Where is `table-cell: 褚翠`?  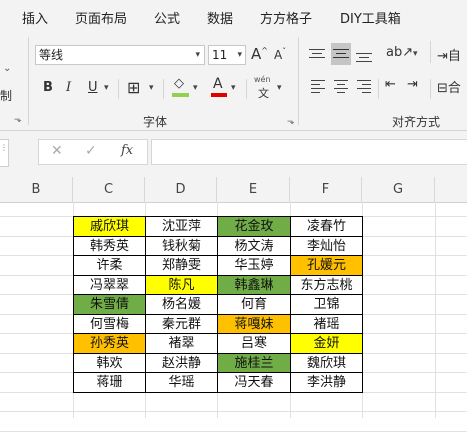
table-cell: 褚翠 is located at coordinates (181, 343).